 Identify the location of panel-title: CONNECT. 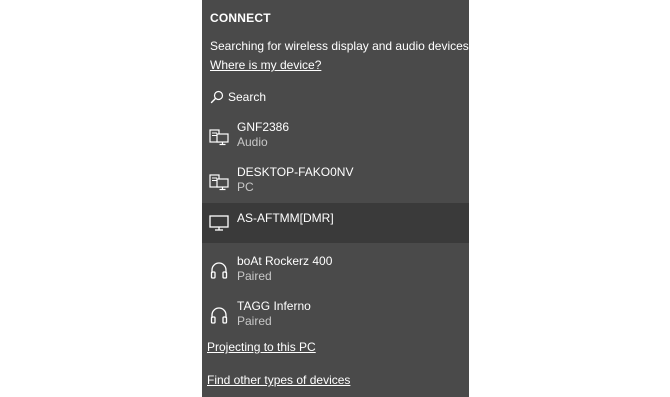
(240, 18).